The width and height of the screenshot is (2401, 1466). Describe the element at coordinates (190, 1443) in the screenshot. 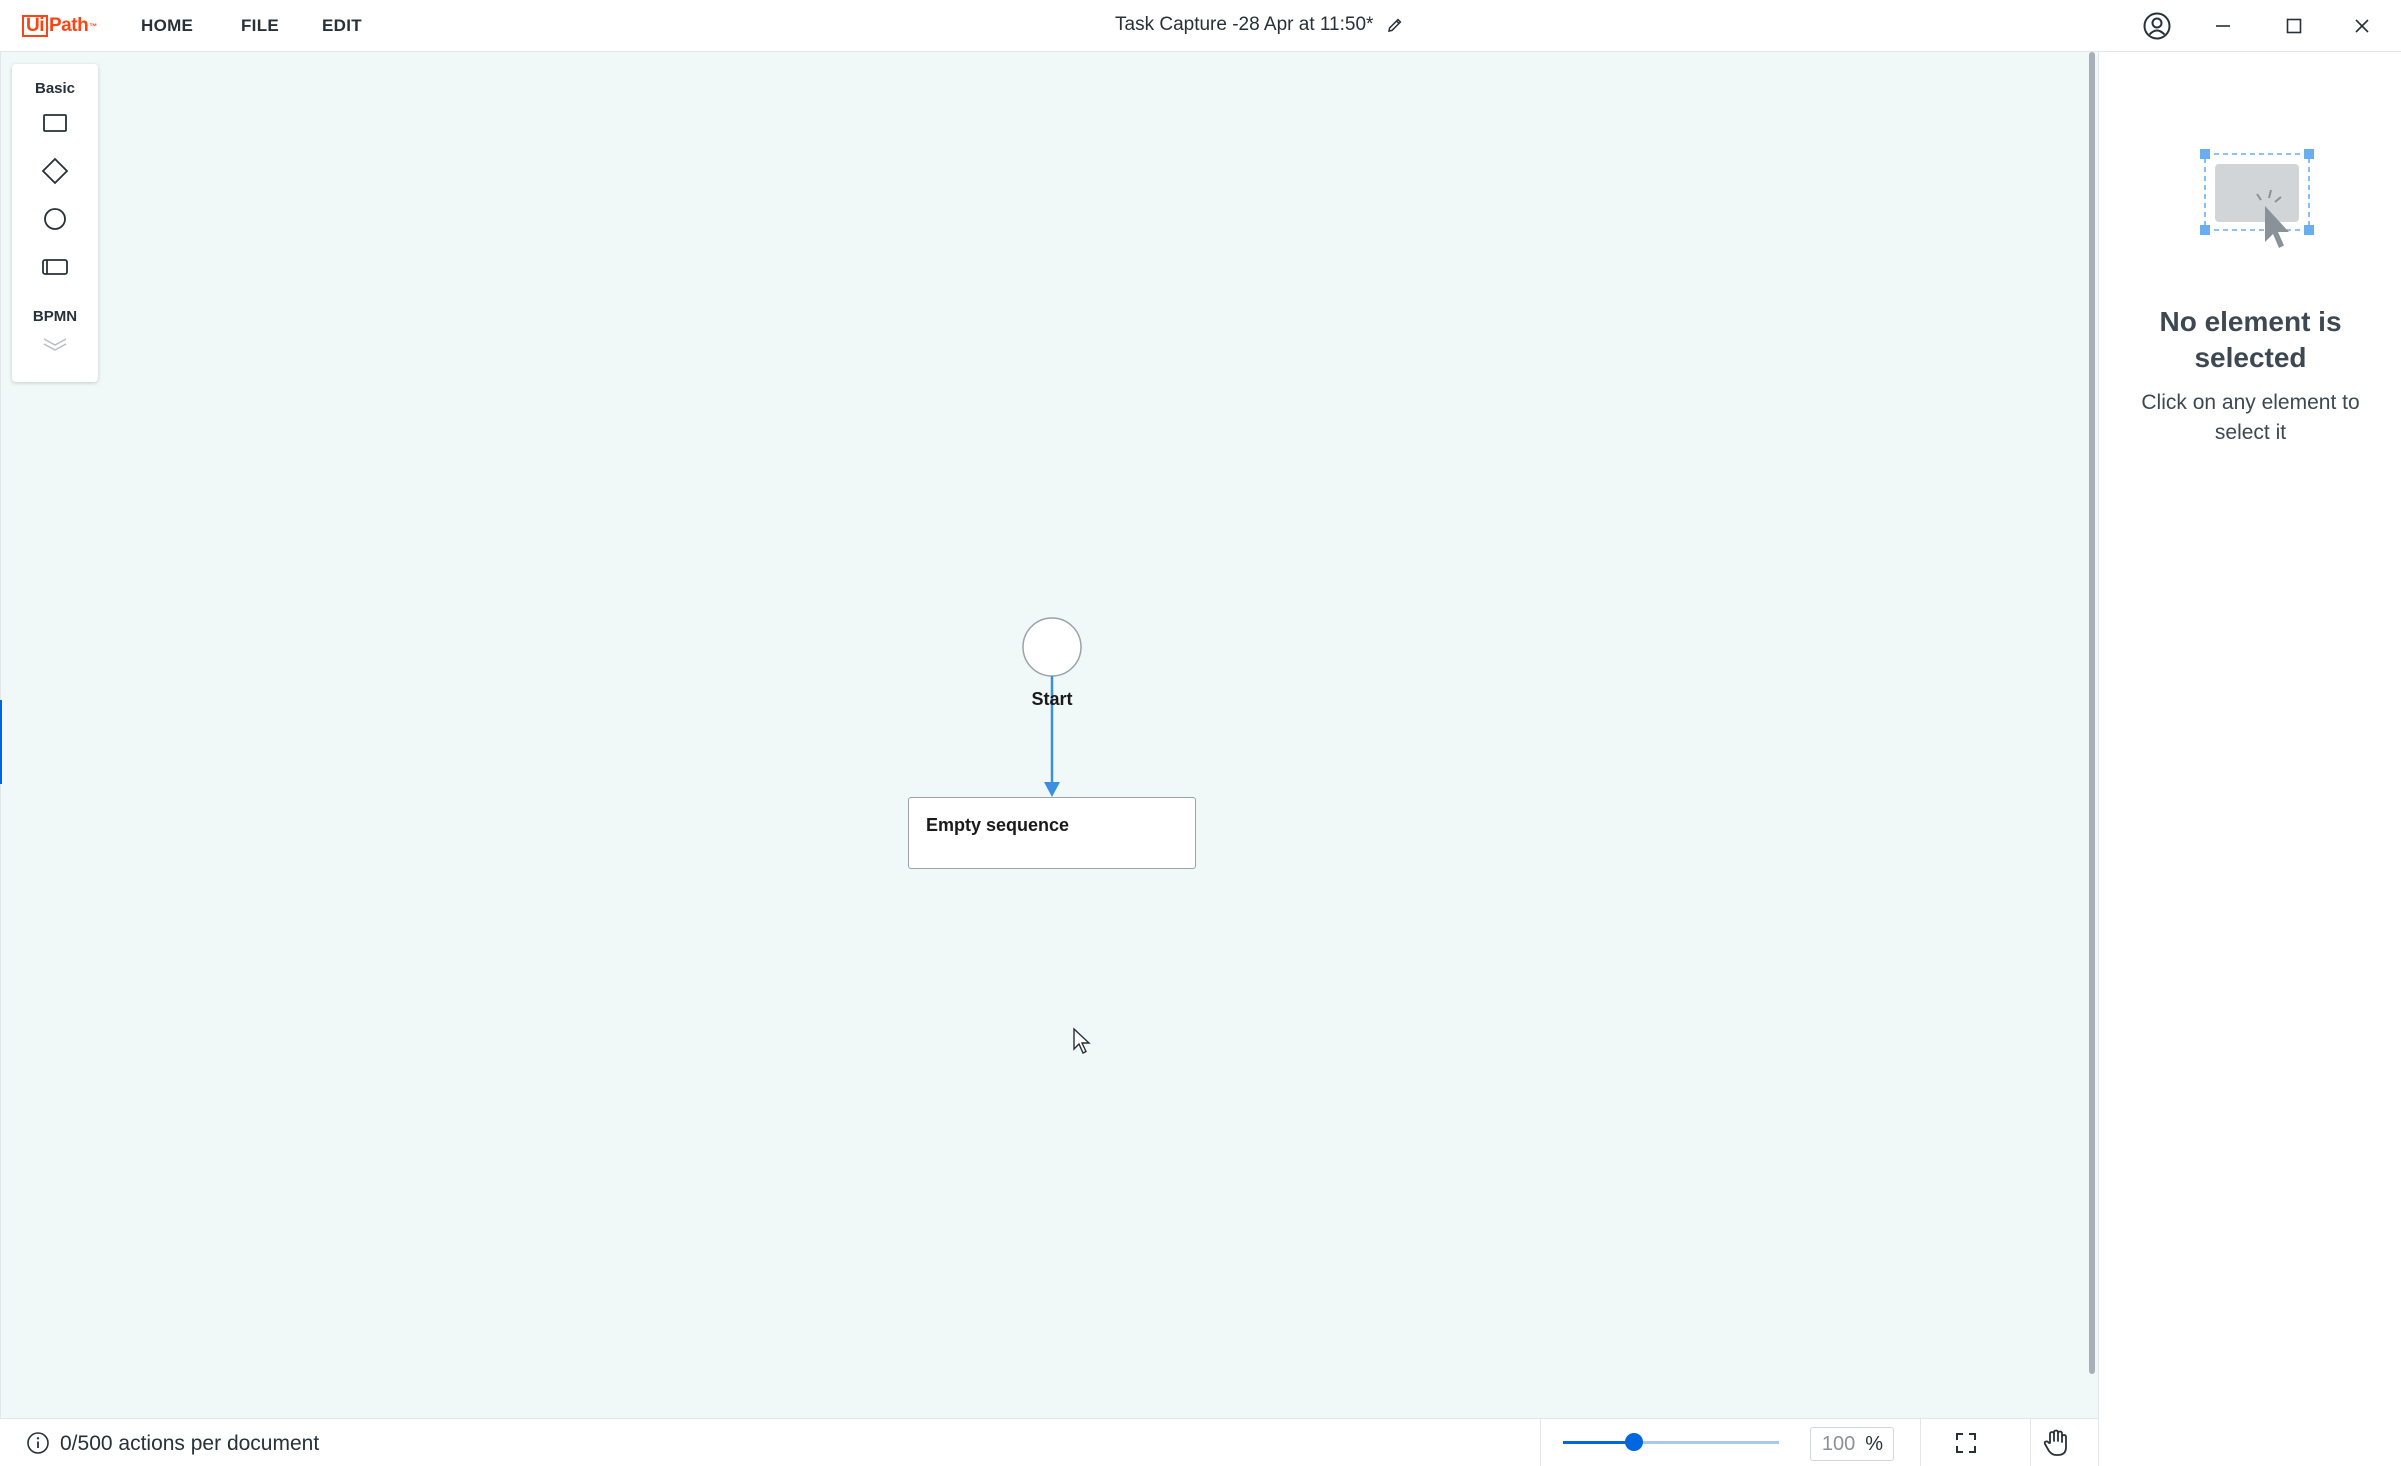

I see `actions-counter: 0/500 actions per document` at that location.